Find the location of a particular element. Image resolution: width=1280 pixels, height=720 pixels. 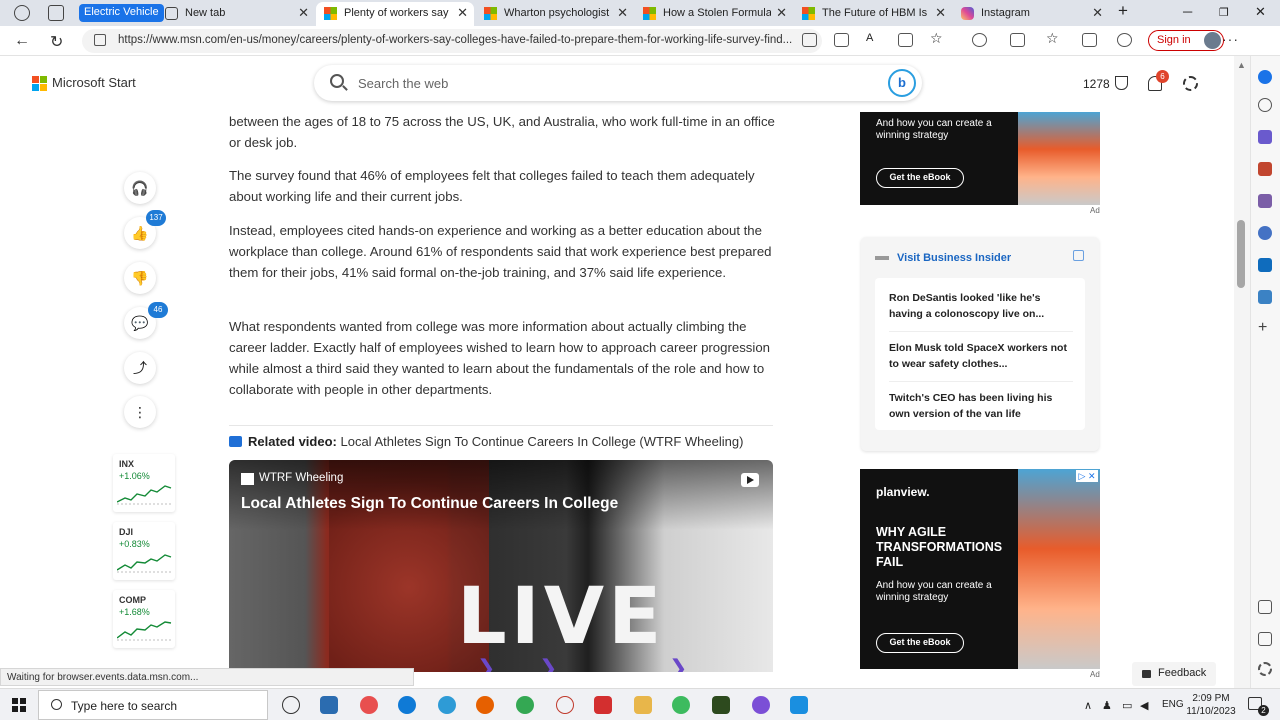

volume-icon: ◀ is located at coordinates (1144, 705).